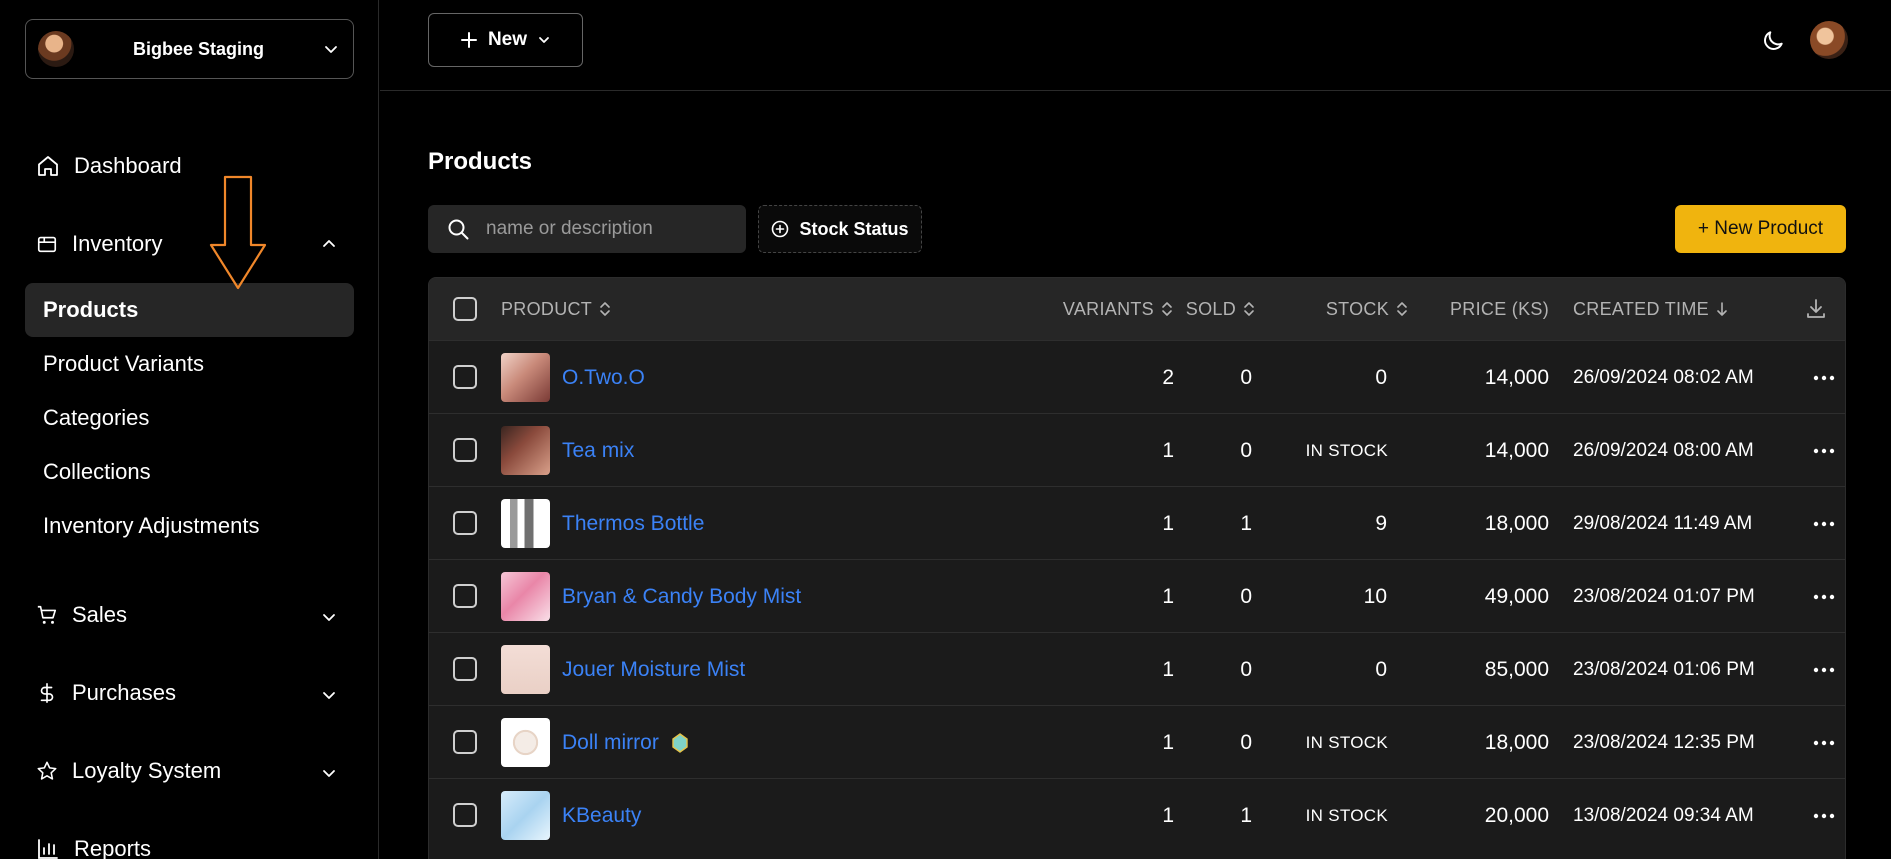  Describe the element at coordinates (1516, 450) in the screenshot. I see `price-value: 14,000` at that location.